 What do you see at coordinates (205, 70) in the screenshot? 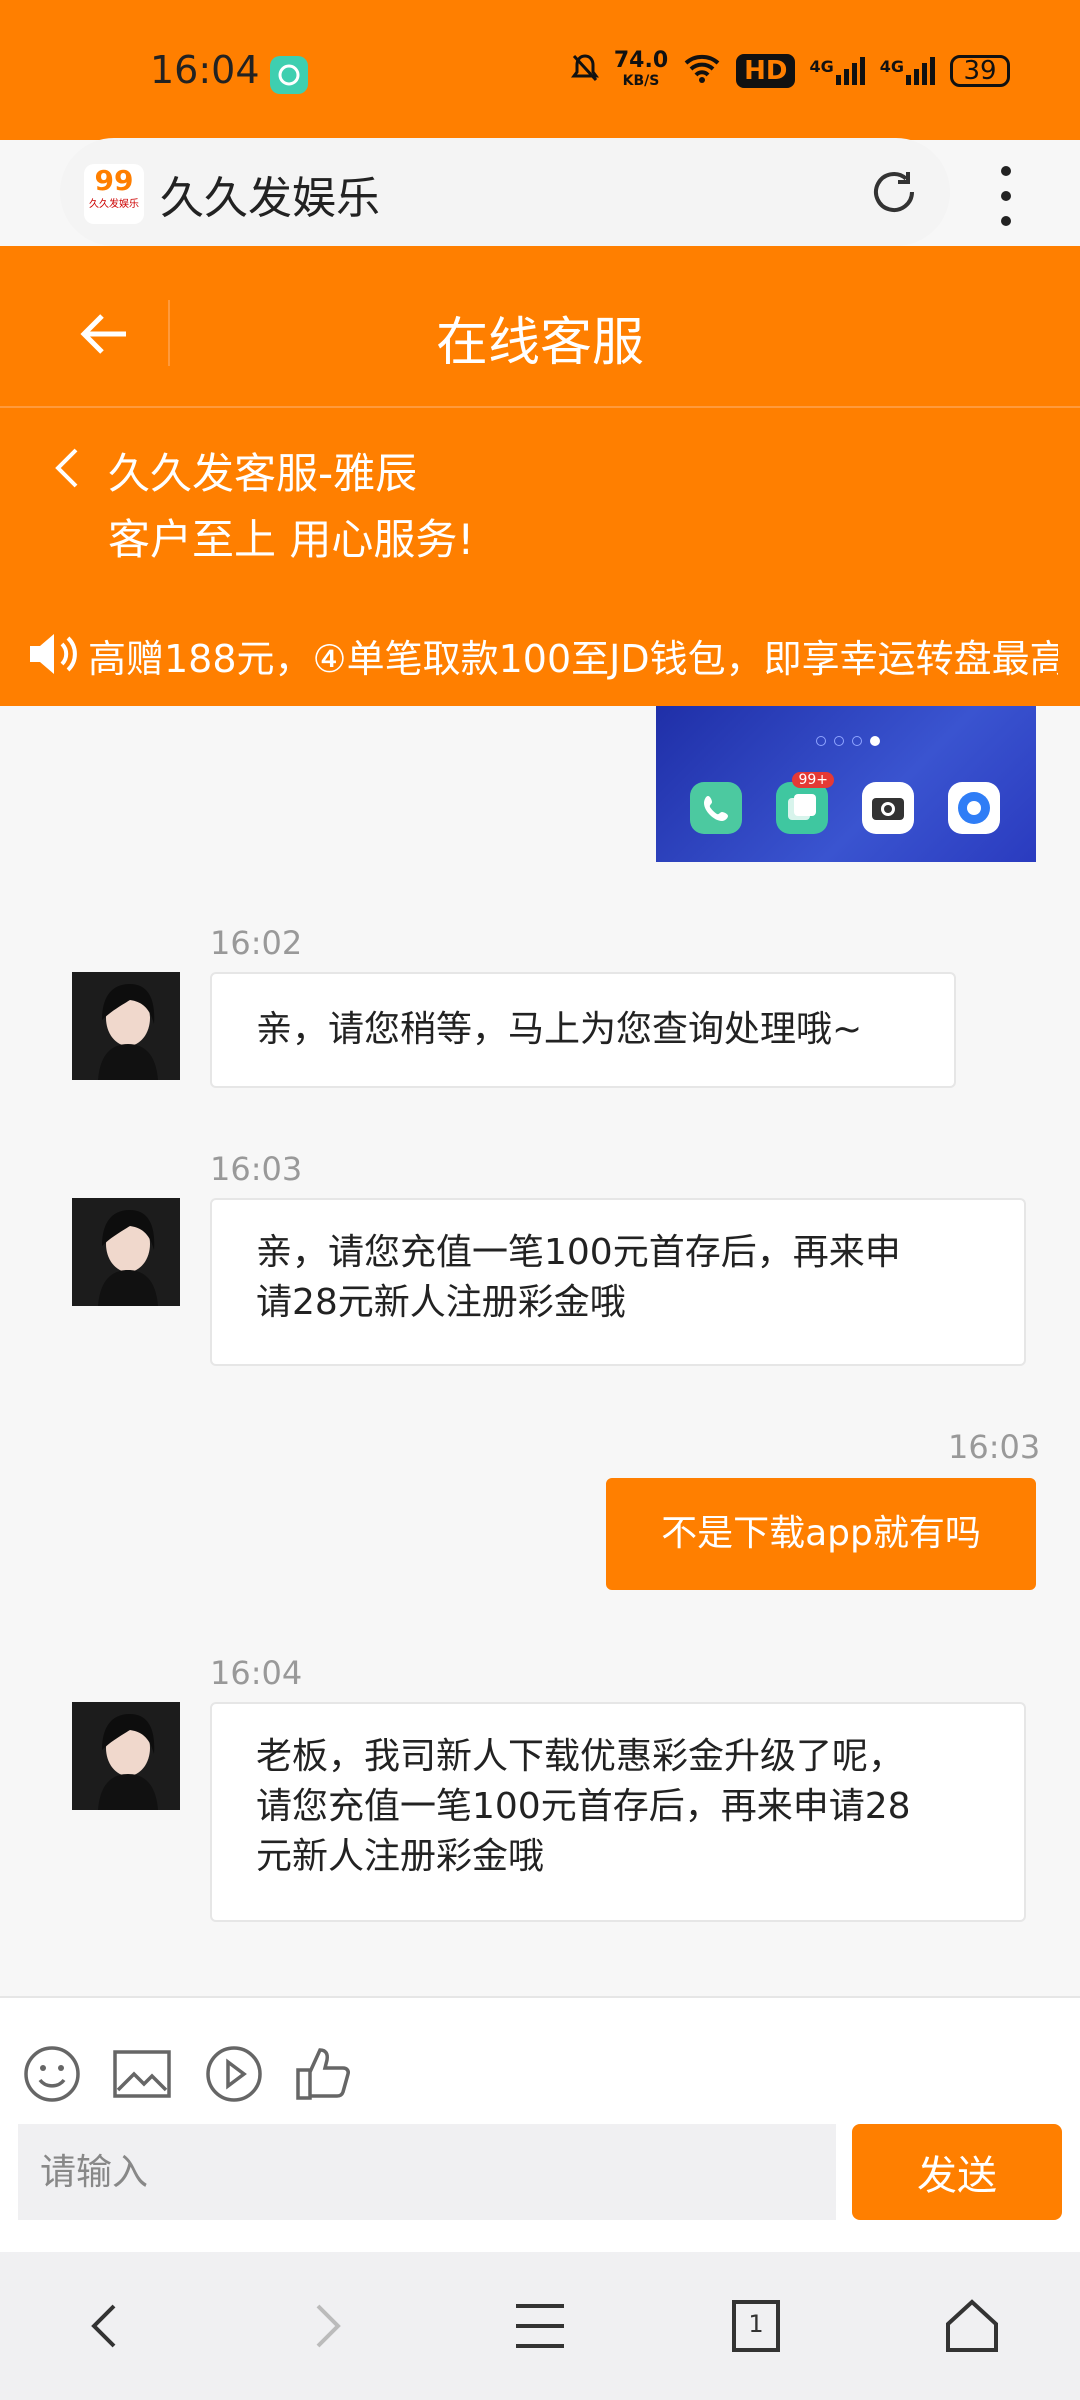
I see `status-time: 16:04` at bounding box center [205, 70].